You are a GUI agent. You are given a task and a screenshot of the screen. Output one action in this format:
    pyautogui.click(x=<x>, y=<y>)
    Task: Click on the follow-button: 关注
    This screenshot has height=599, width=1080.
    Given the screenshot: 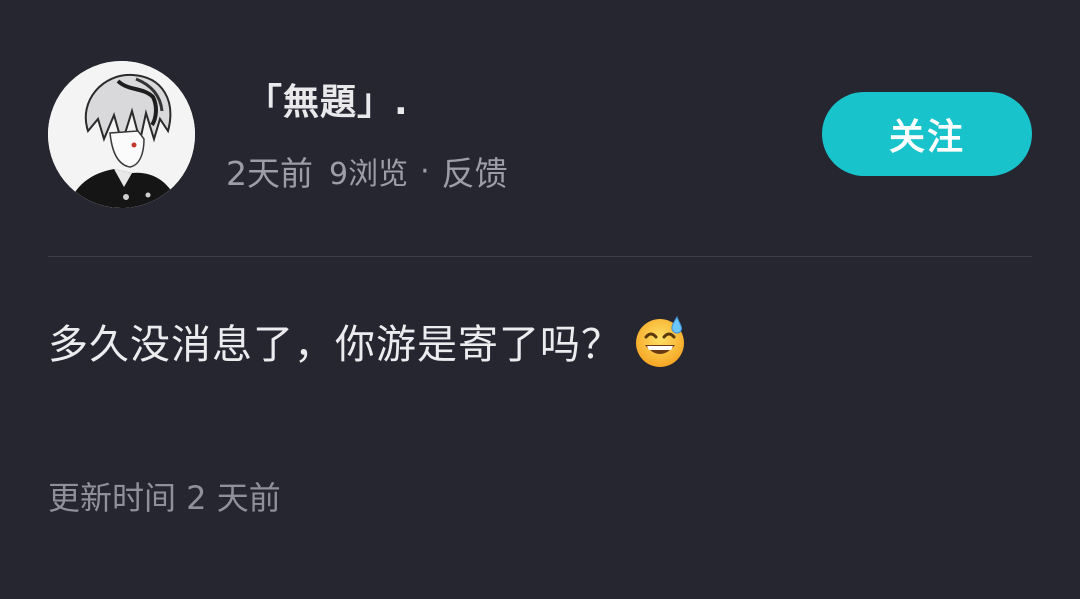 What is the action you would take?
    pyautogui.click(x=927, y=134)
    